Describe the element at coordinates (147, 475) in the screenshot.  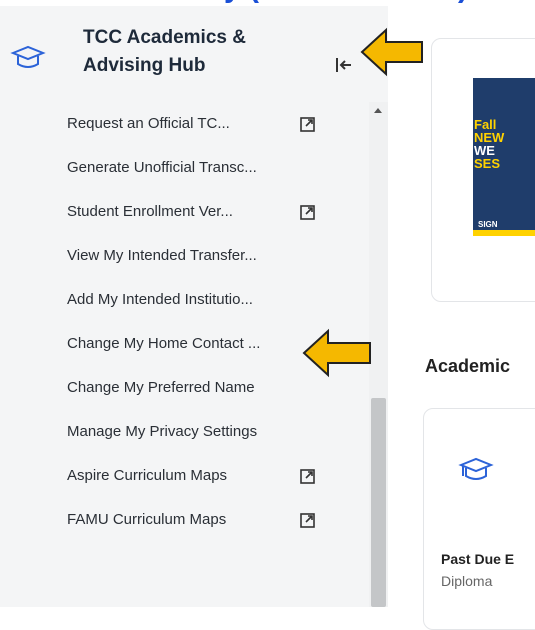
I see `menu-item-label: Aspire Curriculum Maps` at that location.